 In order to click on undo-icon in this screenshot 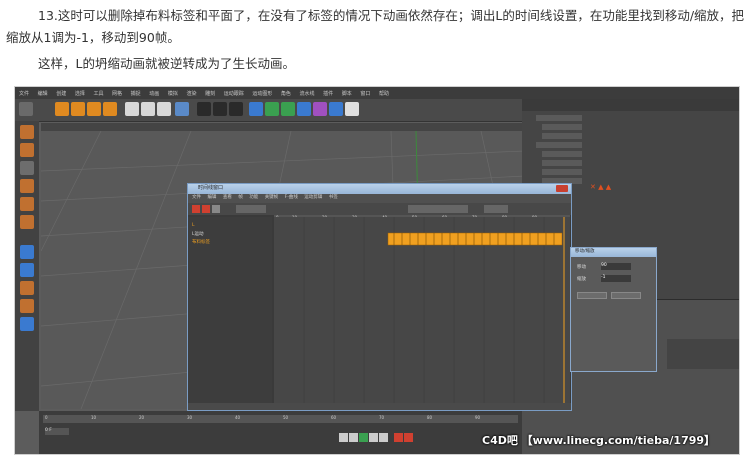, I will do `click(26, 109)`.